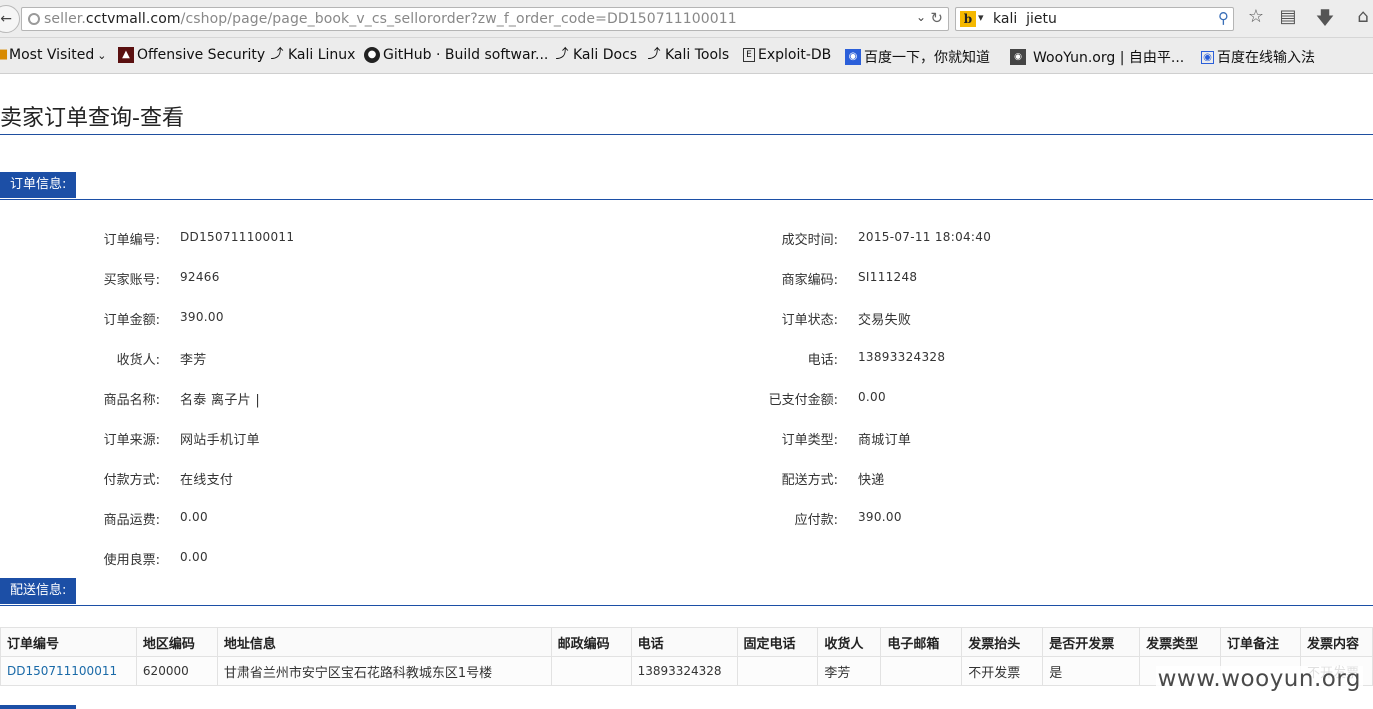 The height and width of the screenshot is (709, 1373). I want to click on bookmark-exploit-db: E Exploit-DB, so click(787, 55).